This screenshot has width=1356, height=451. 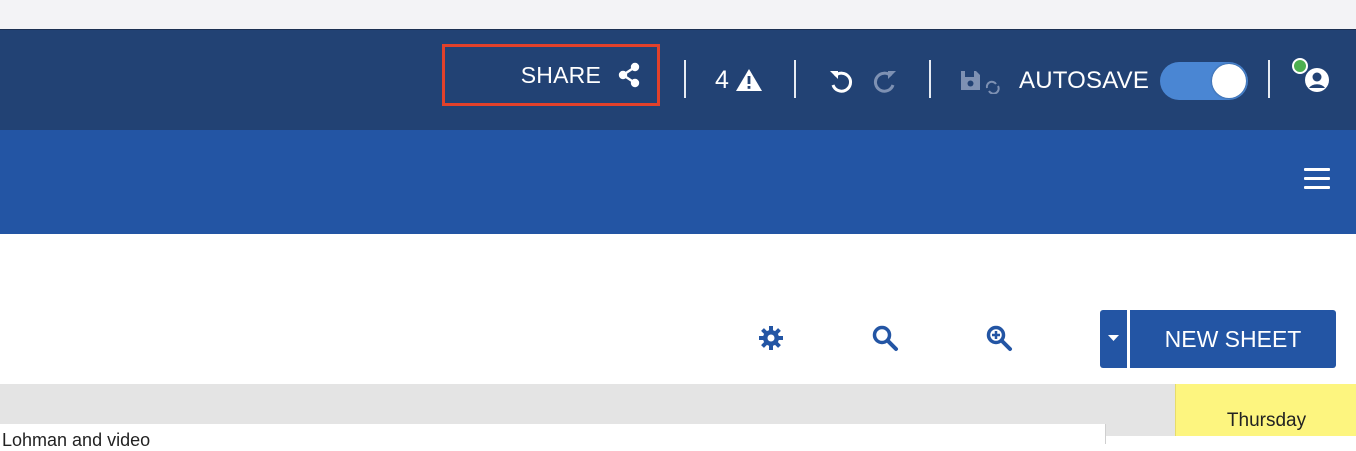 I want to click on sheet-card: Lohman and video, so click(x=553, y=437).